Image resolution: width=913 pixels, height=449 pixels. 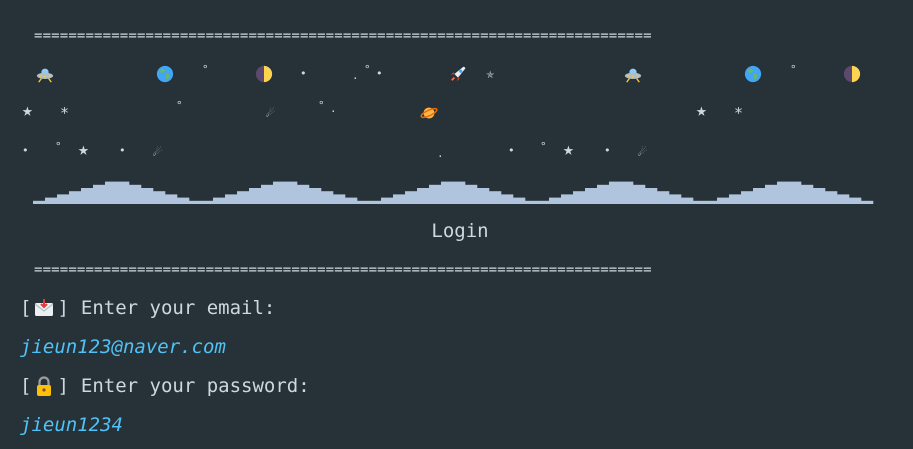 I want to click on lock-icon, so click(x=44, y=386).